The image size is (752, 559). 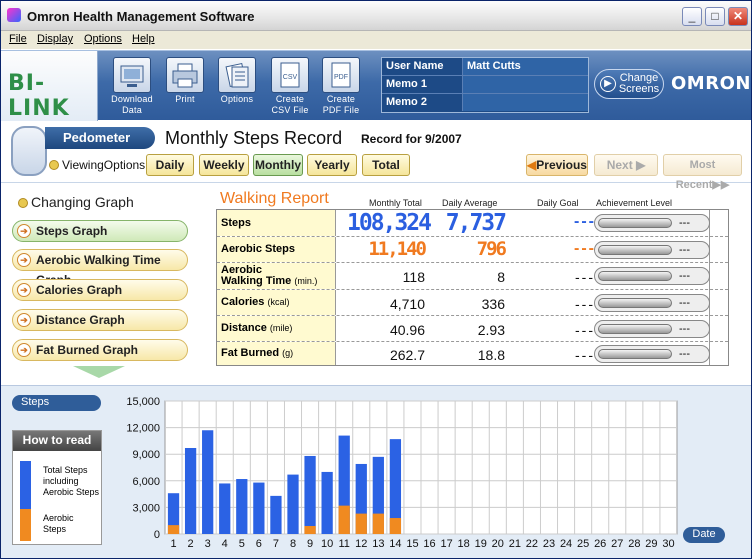 I want to click on view-total-button: Total, so click(x=386, y=165).